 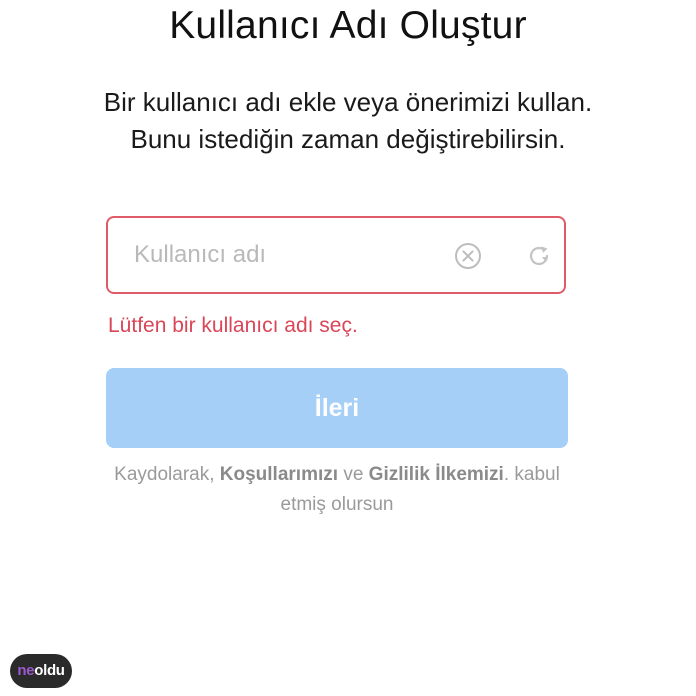 I want to click on next-button: İleri, so click(x=337, y=408).